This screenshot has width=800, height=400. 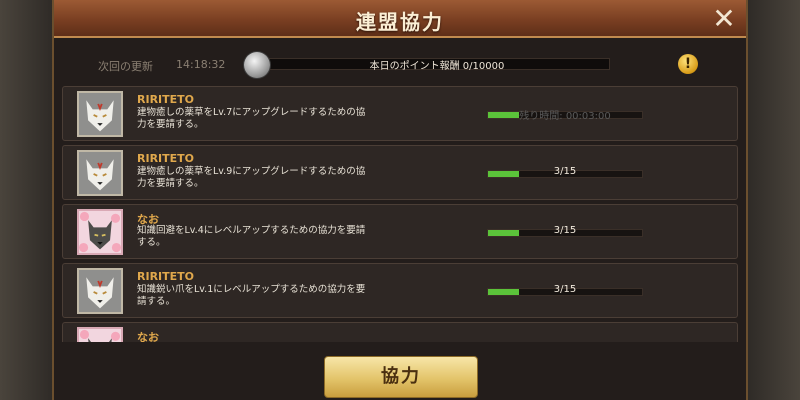 I want to click on background-right, so click(x=774, y=200).